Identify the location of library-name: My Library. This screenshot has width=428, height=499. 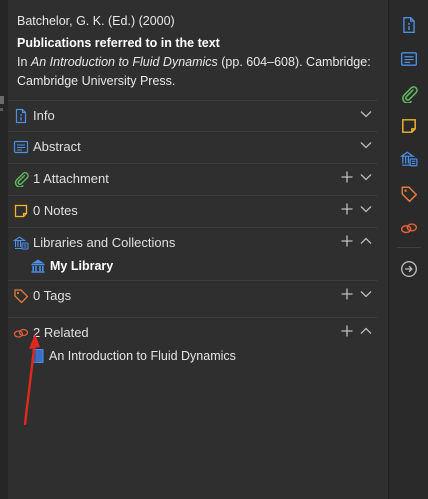
(82, 266).